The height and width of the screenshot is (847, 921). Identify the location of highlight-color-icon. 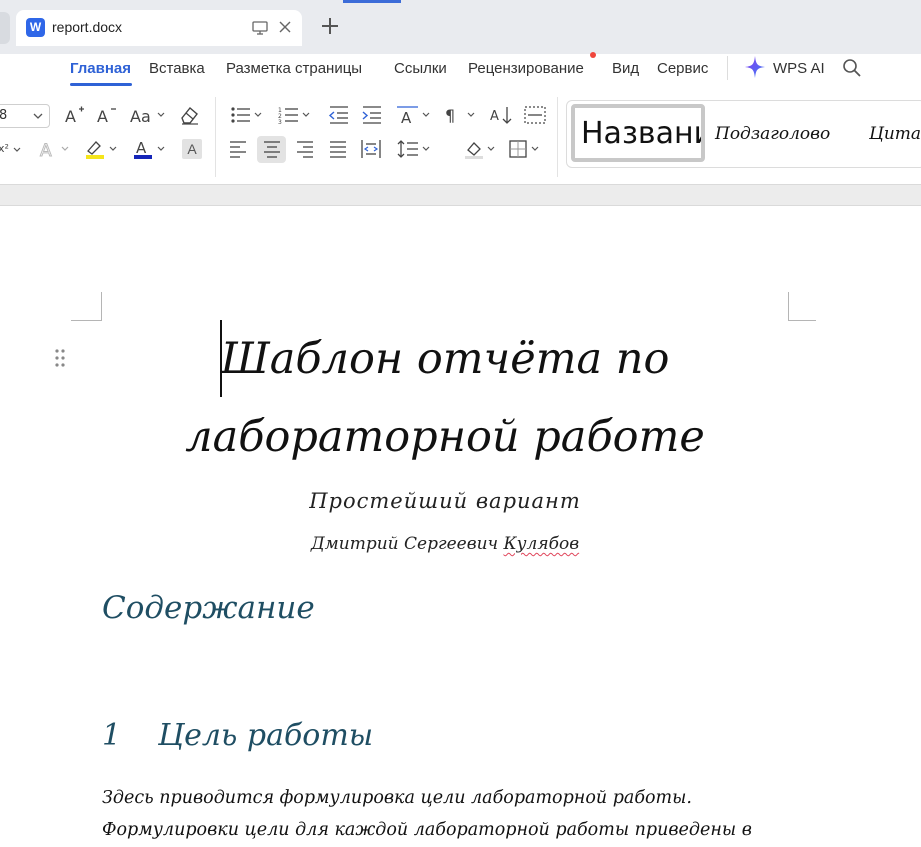
(102, 149).